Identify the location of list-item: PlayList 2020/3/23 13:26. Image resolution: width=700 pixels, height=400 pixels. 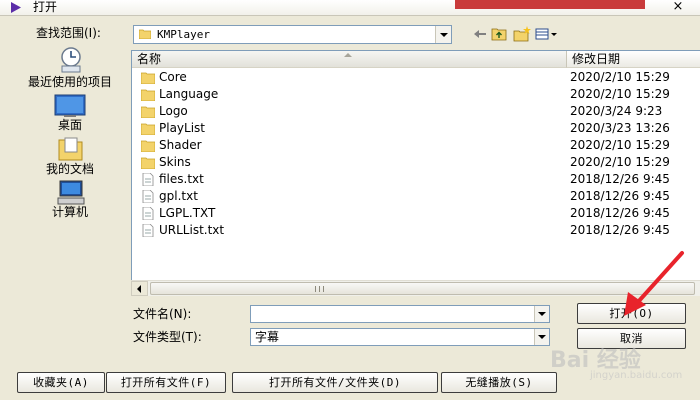
(416, 128).